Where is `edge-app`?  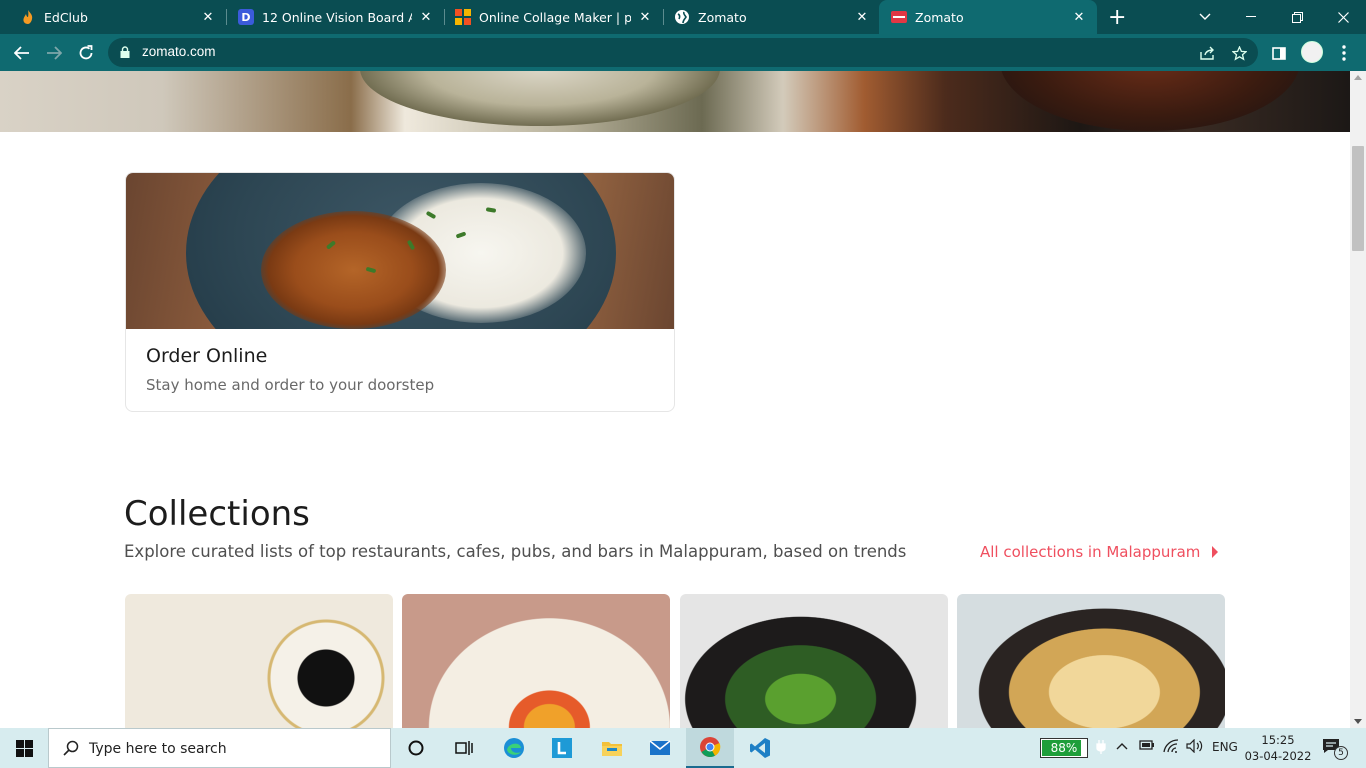
edge-app is located at coordinates (514, 748).